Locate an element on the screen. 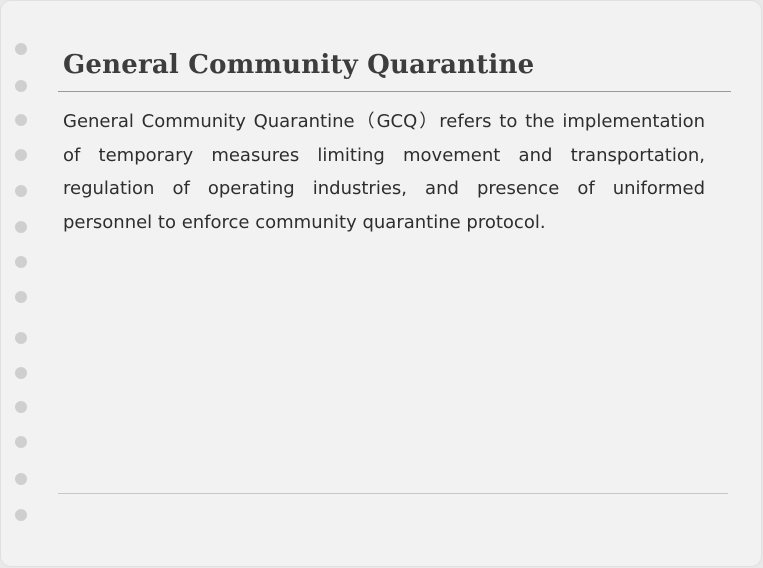 The height and width of the screenshot is (568, 763). bottom-divider is located at coordinates (393, 493).